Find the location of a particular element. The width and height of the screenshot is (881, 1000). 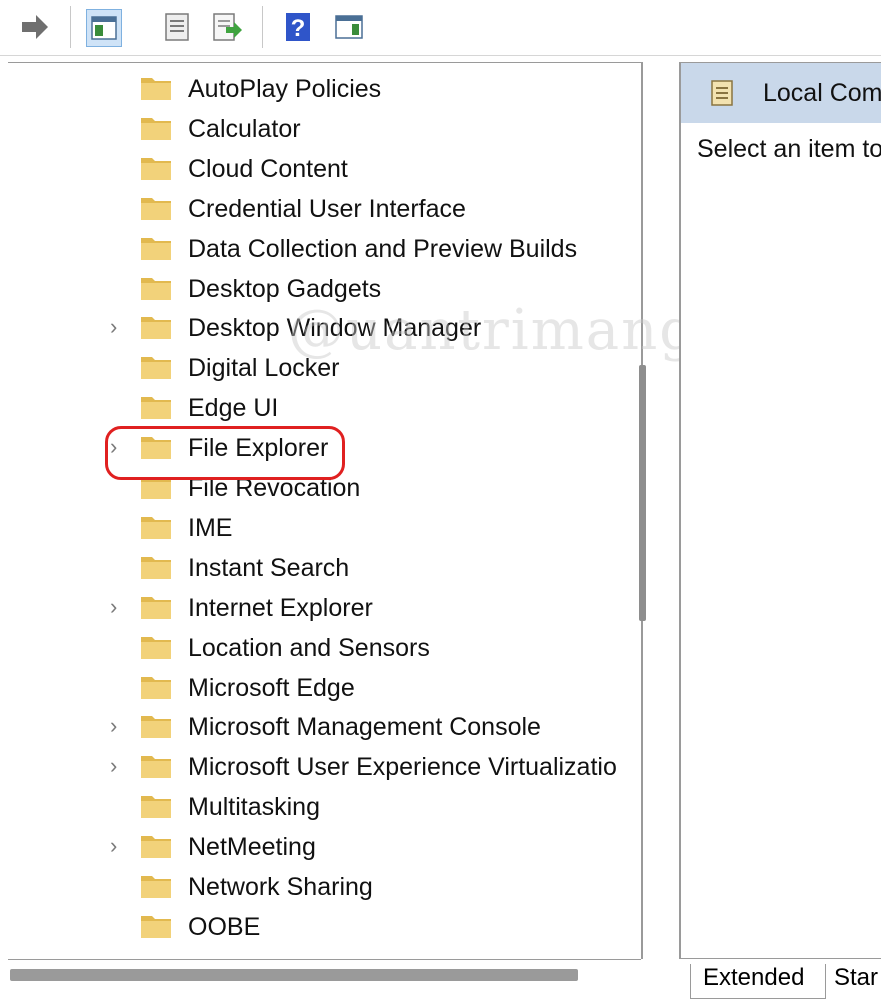

tree-item-label: Data Collection and Preview Builds is located at coordinates (383, 248).